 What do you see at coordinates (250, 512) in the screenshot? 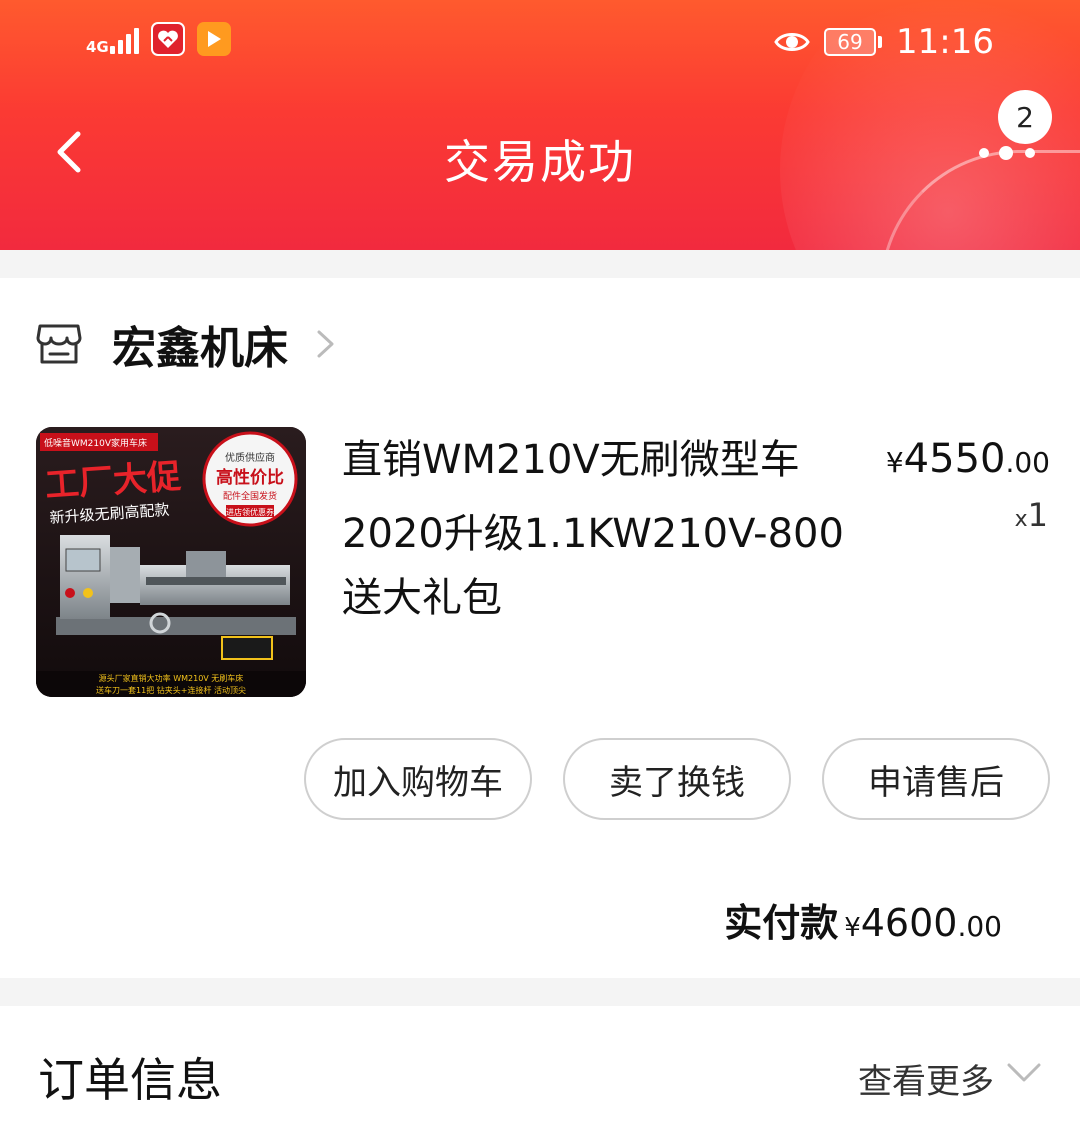
I see `svg-text: 进店领优惠券` at bounding box center [250, 512].